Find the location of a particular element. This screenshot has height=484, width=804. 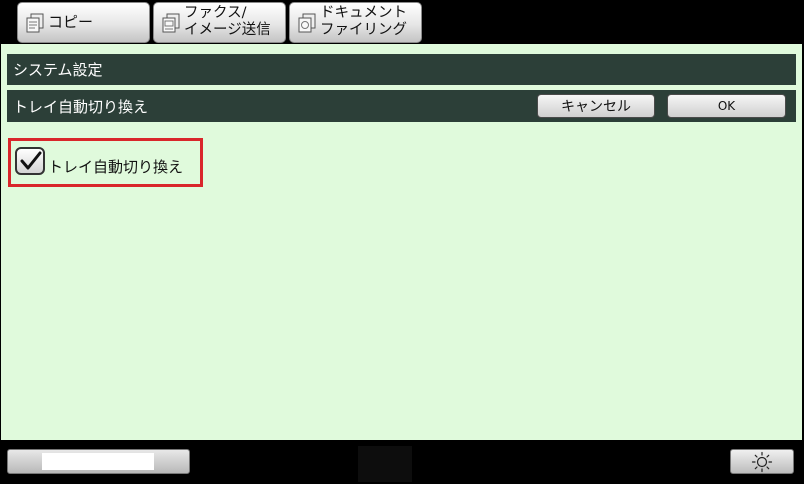

tab-fax-label: ファクス/ イメージ送信 is located at coordinates (232, 22).